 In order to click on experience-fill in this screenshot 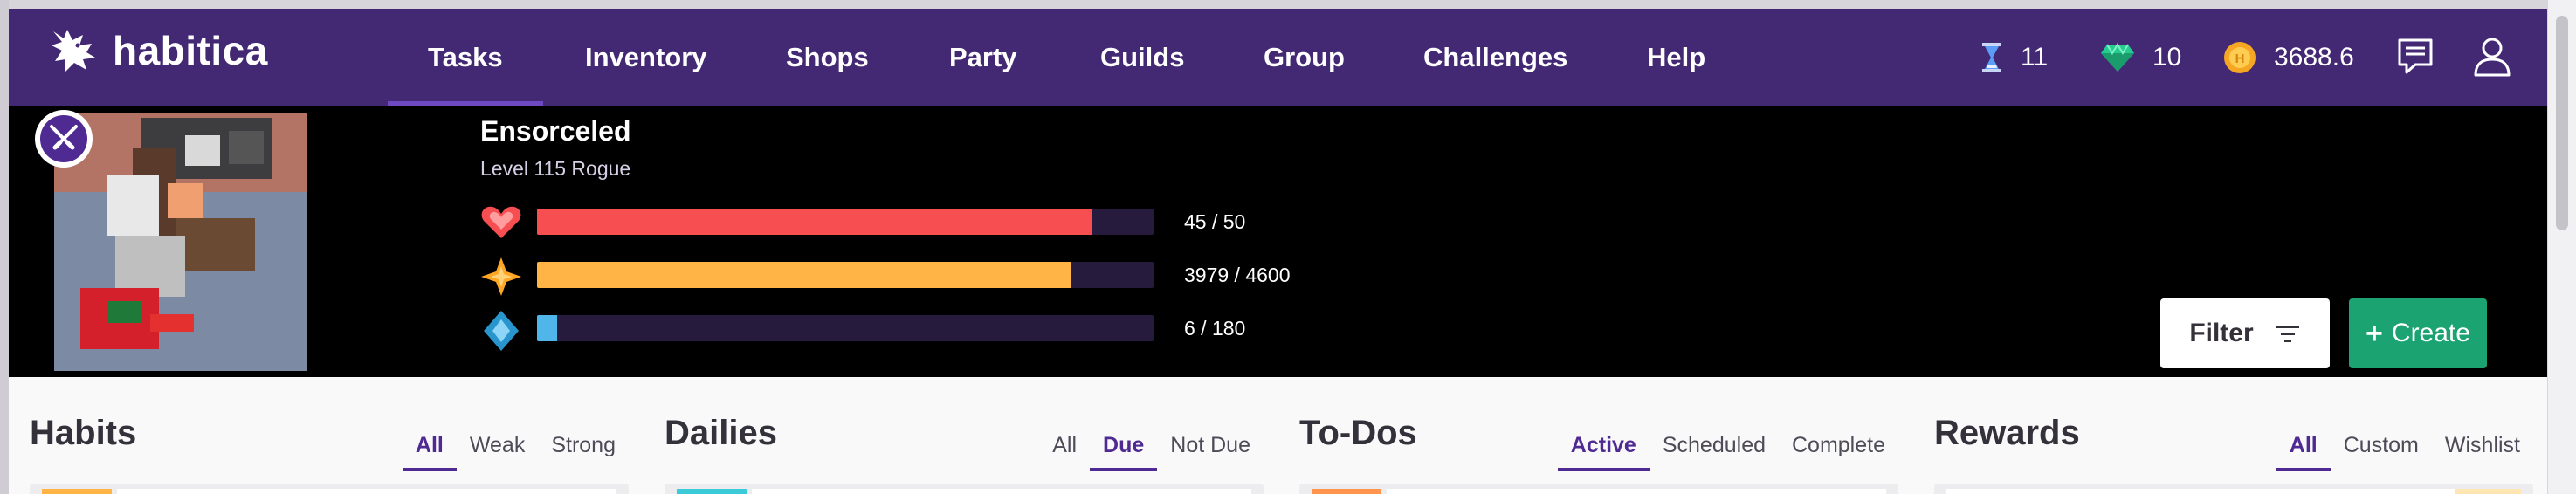, I will do `click(804, 275)`.